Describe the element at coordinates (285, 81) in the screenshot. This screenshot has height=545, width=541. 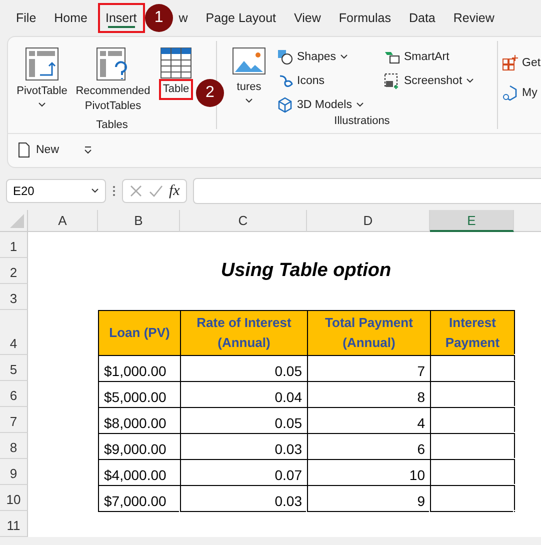
I see `icons-icon` at that location.